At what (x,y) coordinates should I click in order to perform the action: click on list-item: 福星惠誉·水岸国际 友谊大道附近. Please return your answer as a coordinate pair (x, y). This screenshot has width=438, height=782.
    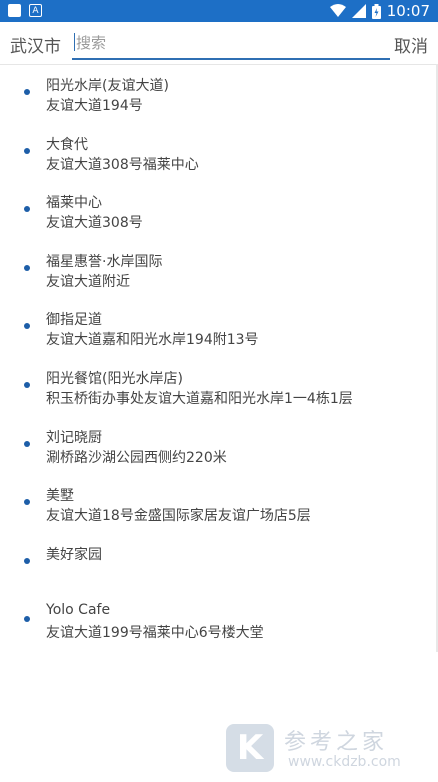
    Looking at the image, I should click on (218, 270).